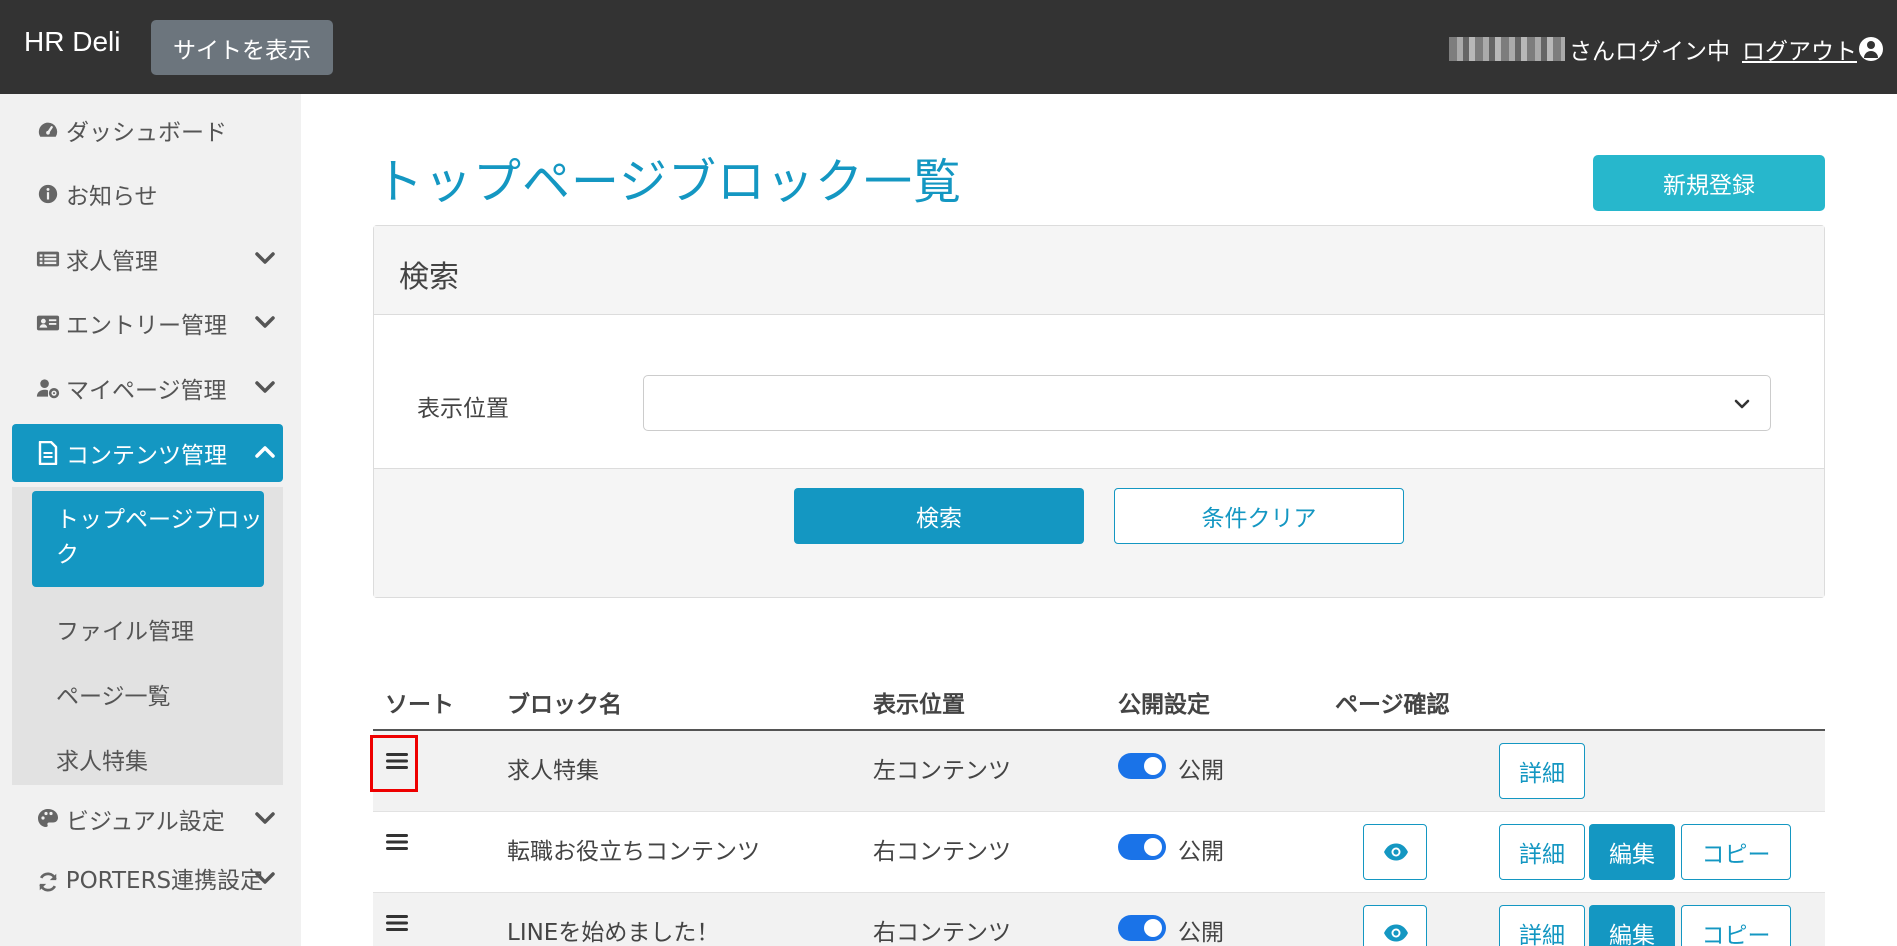  I want to click on sidebar-item-notices: お知らせ, so click(147, 194).